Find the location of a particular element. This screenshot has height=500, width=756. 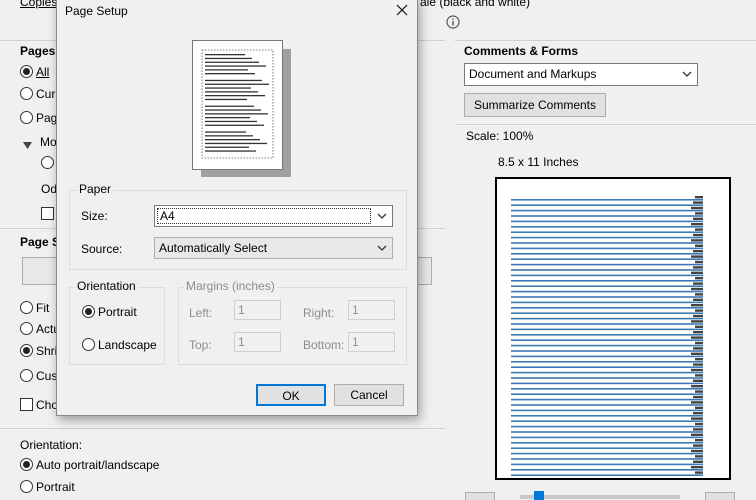

page-slider-track is located at coordinates (600, 497).